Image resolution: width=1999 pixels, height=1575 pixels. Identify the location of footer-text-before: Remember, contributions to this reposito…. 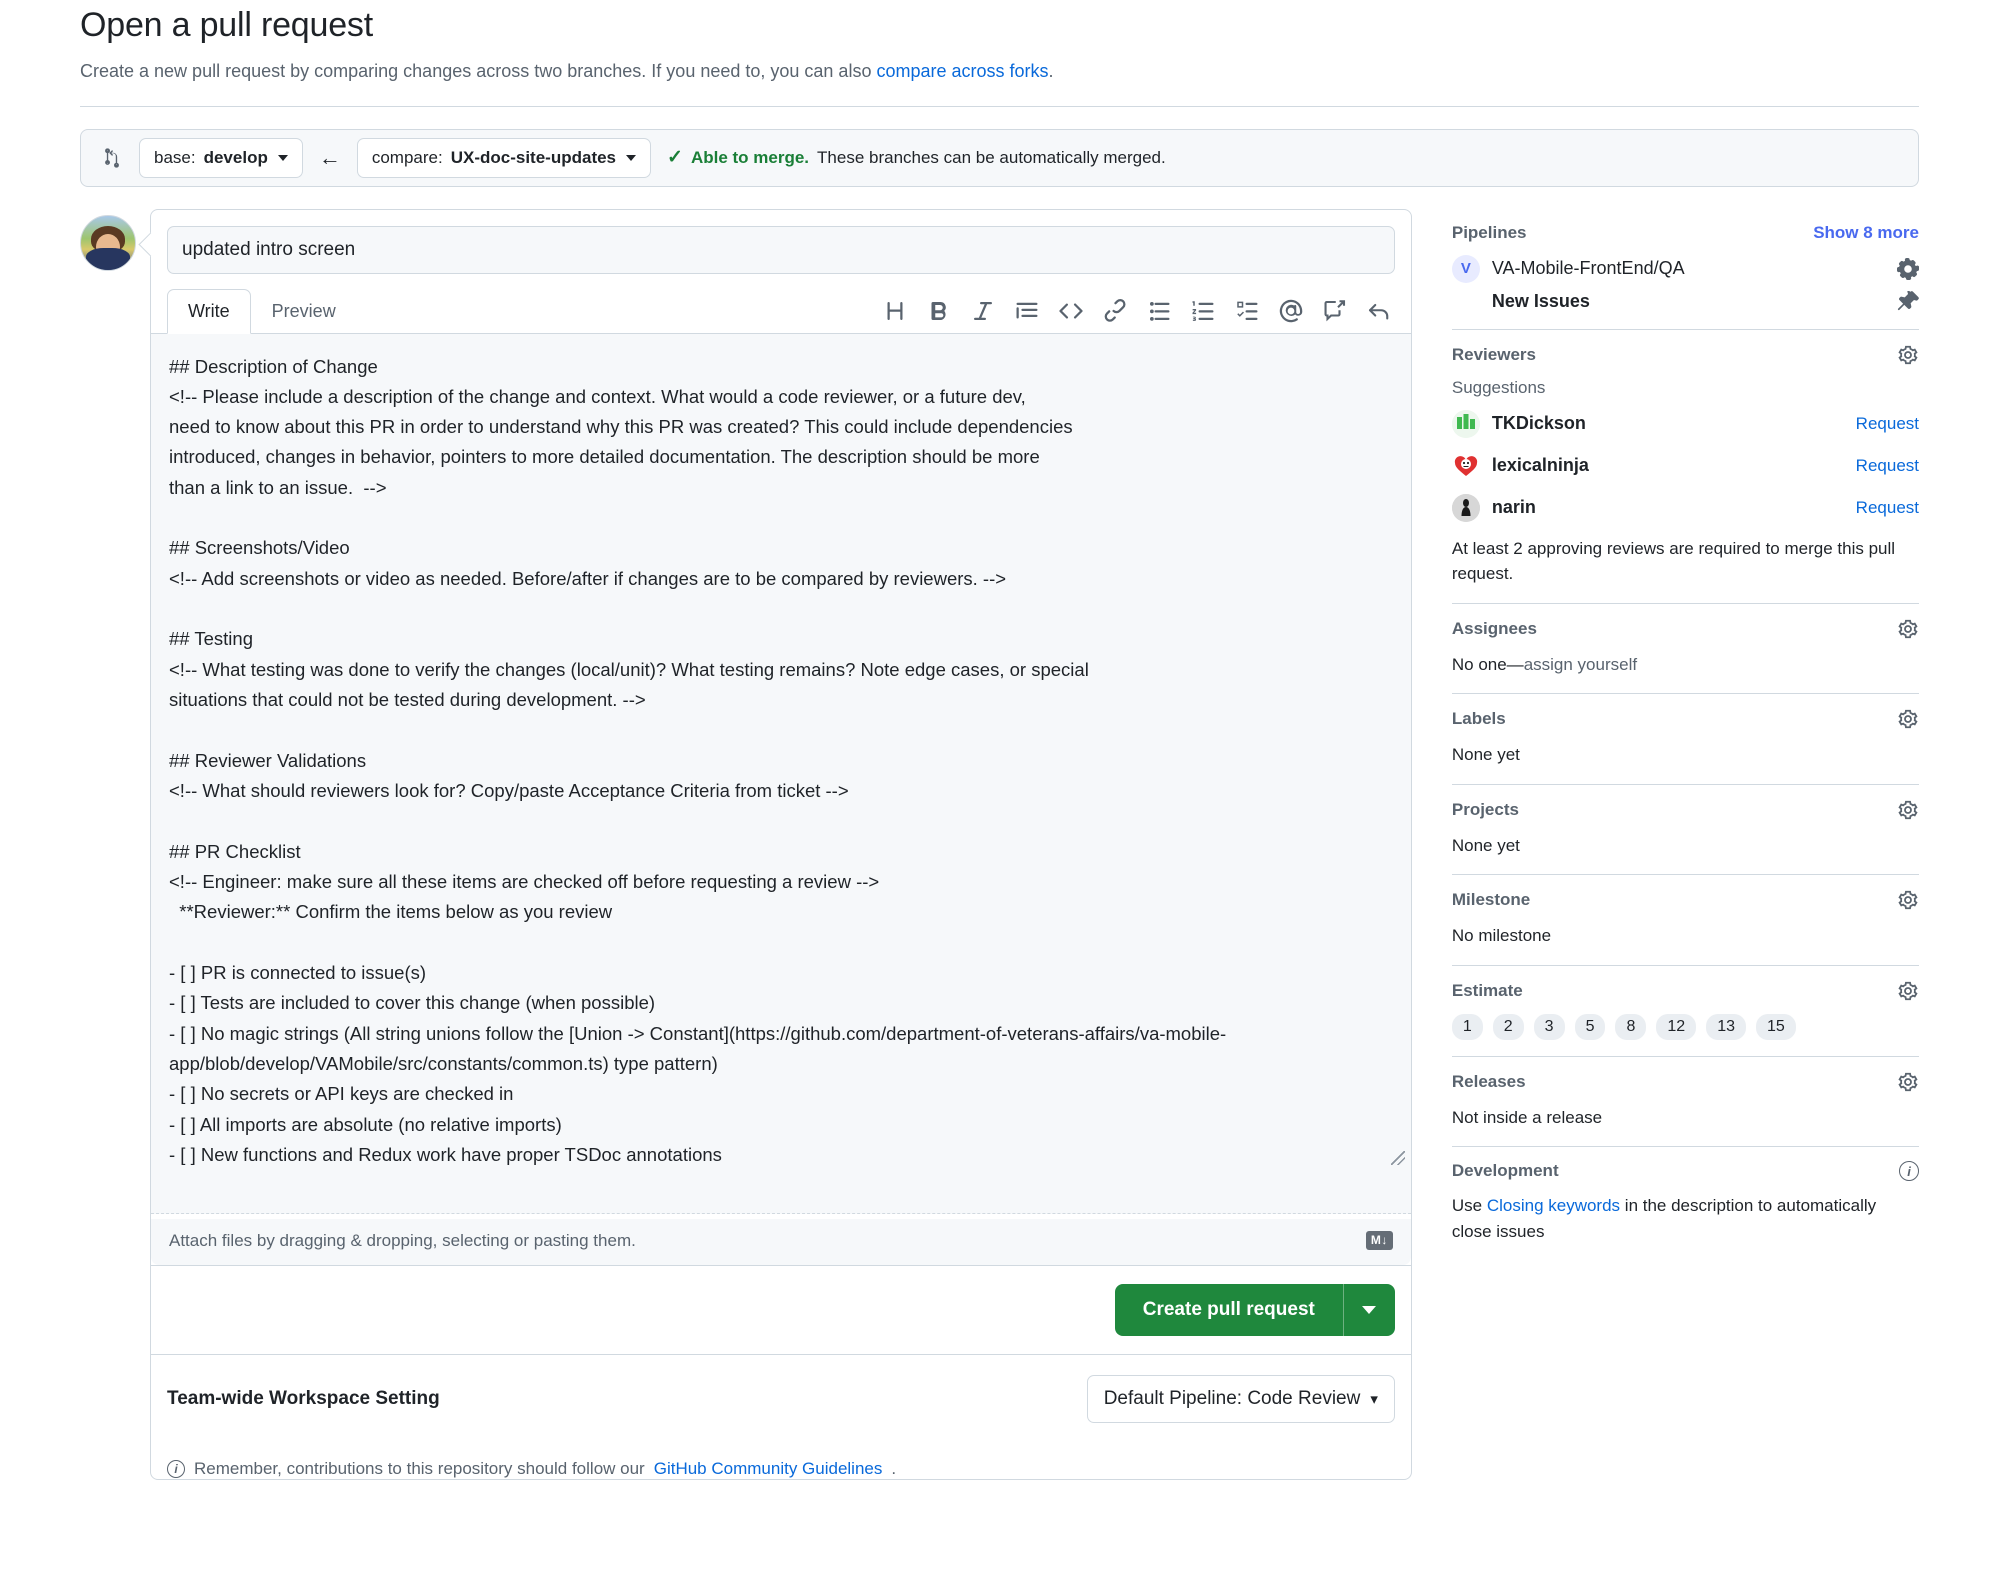
(419, 1468).